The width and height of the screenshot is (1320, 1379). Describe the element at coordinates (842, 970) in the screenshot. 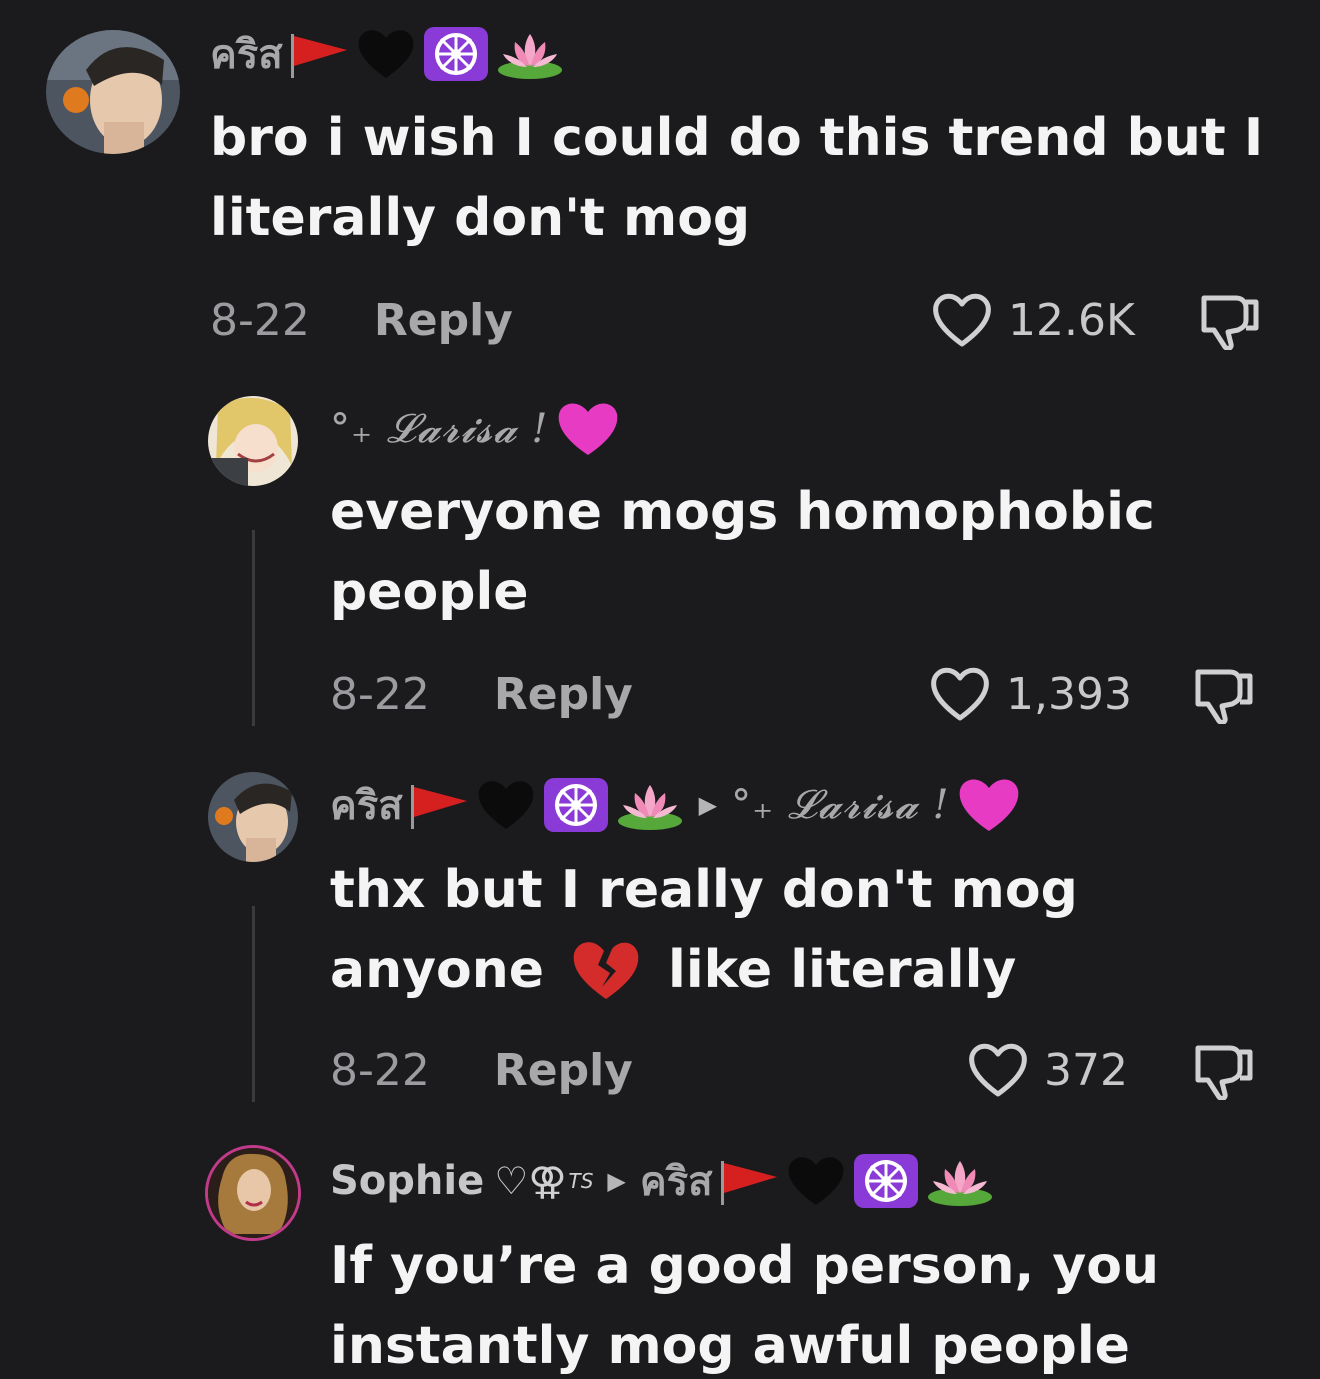

I see `comment-text-segment: like literally` at that location.